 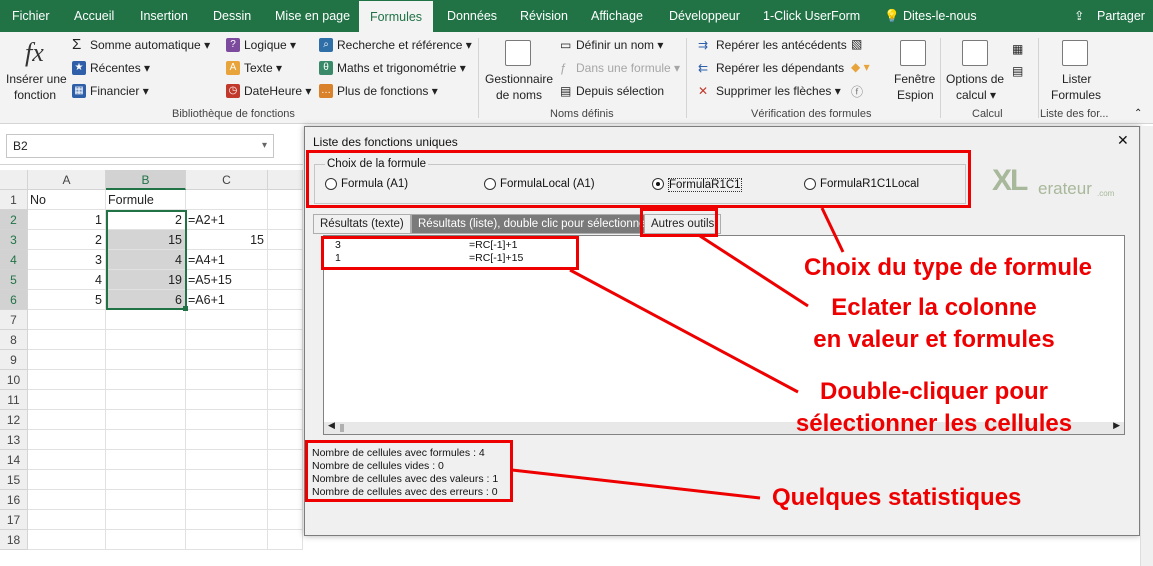 I want to click on cell: 3, so click(x=67, y=260).